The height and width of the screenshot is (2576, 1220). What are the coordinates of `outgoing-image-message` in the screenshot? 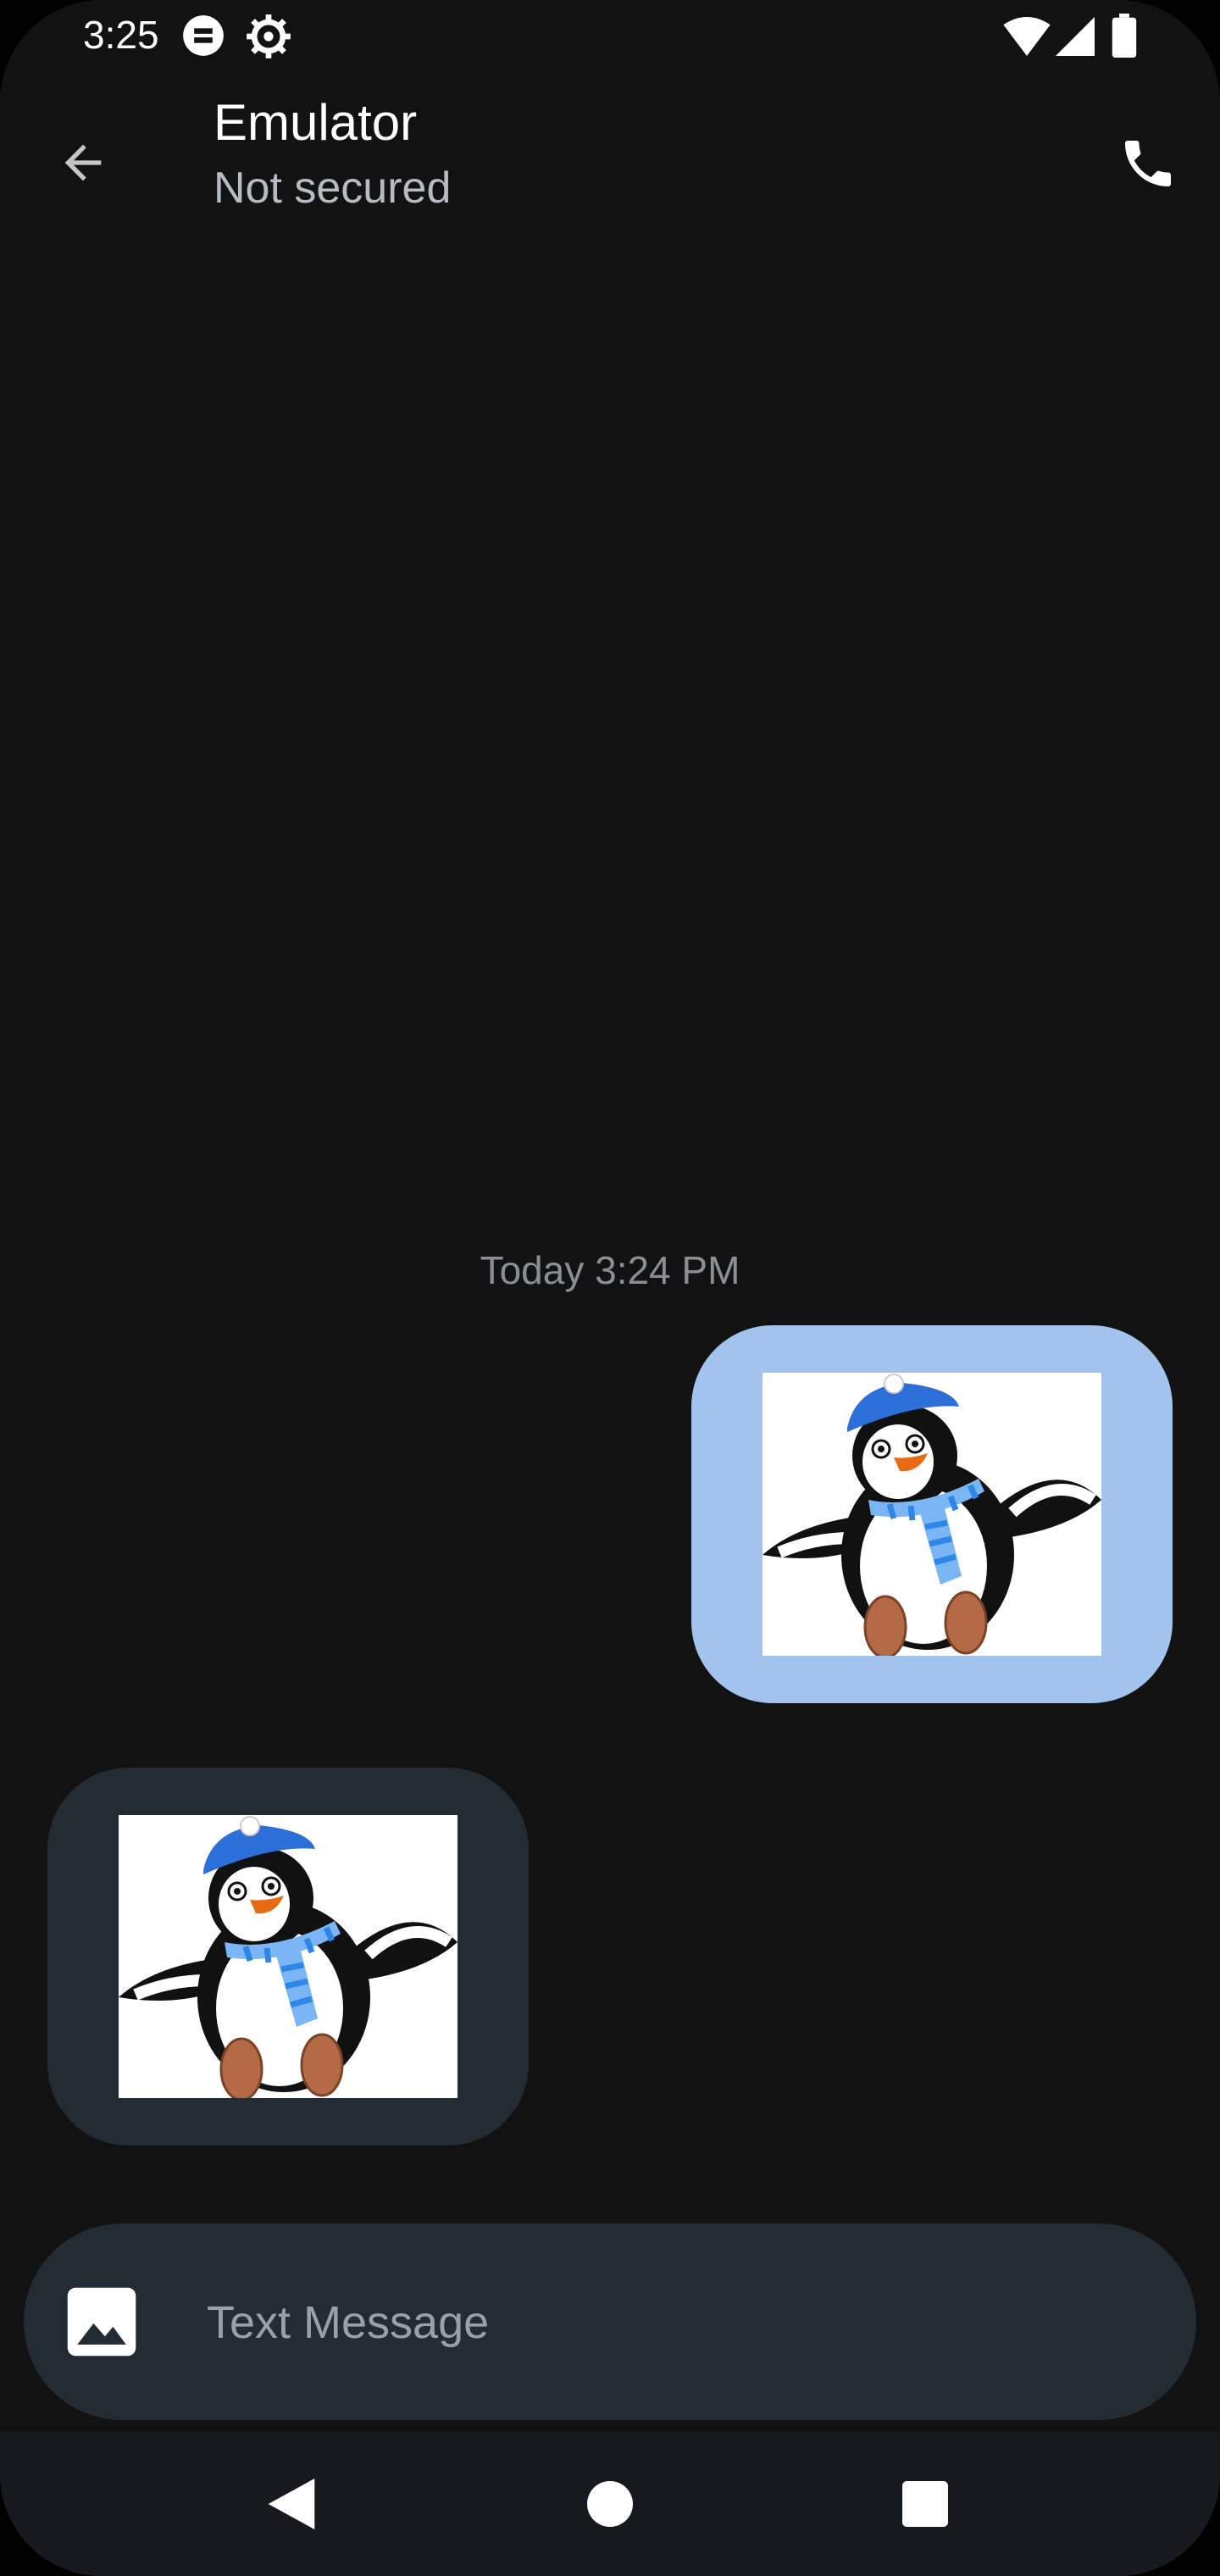 It's located at (932, 1514).